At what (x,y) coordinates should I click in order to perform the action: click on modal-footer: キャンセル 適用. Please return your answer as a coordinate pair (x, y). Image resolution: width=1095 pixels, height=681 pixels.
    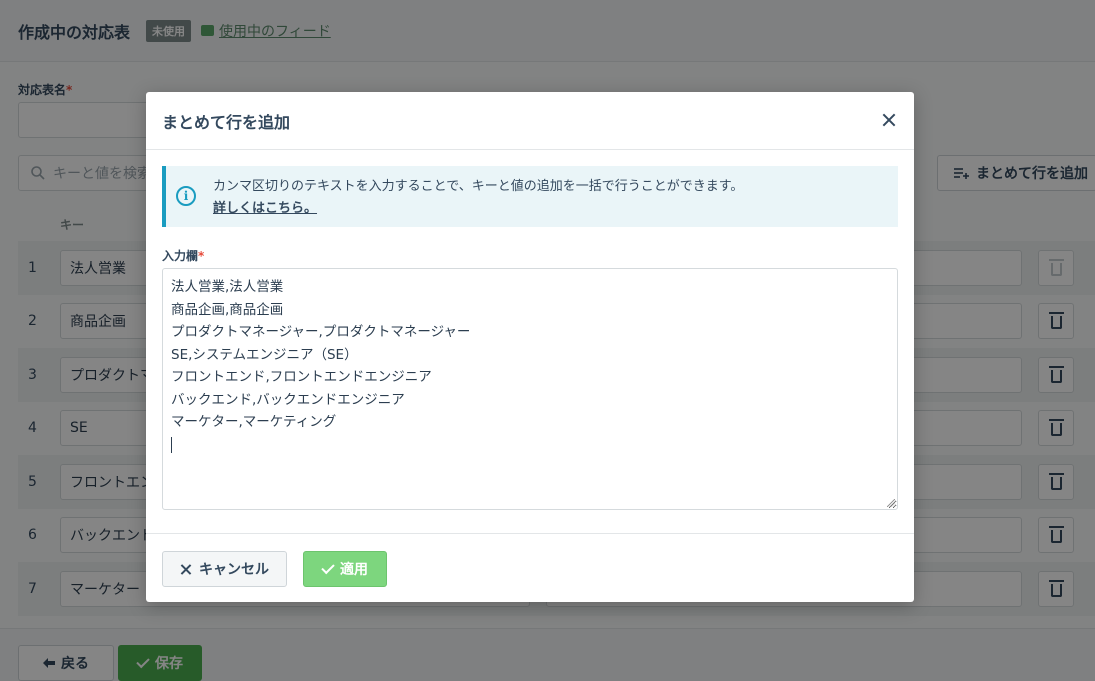
    Looking at the image, I should click on (530, 567).